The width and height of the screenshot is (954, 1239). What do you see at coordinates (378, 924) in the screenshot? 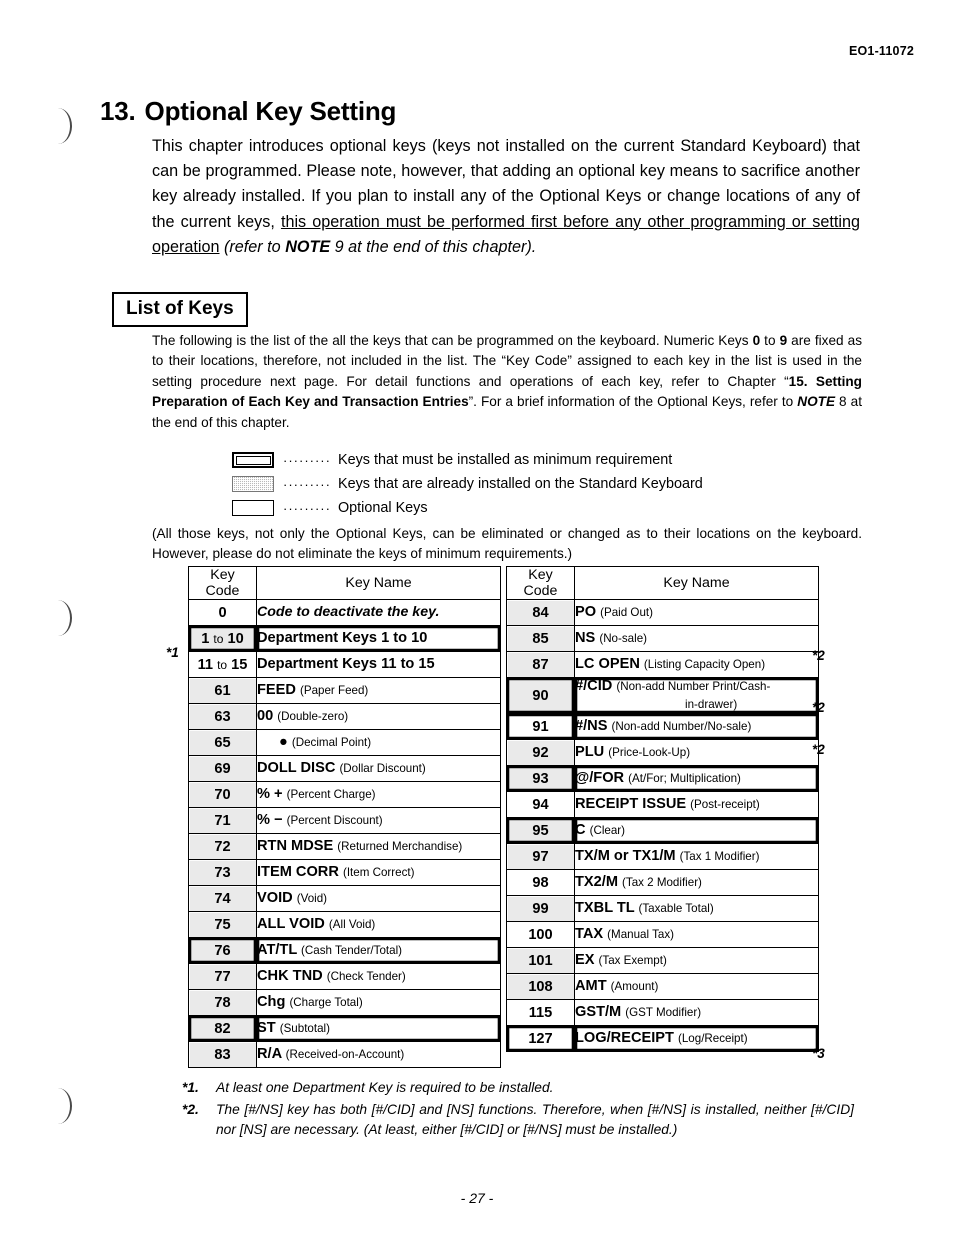
I see `key-name-cell: ALL VOID (All Void)` at bounding box center [378, 924].